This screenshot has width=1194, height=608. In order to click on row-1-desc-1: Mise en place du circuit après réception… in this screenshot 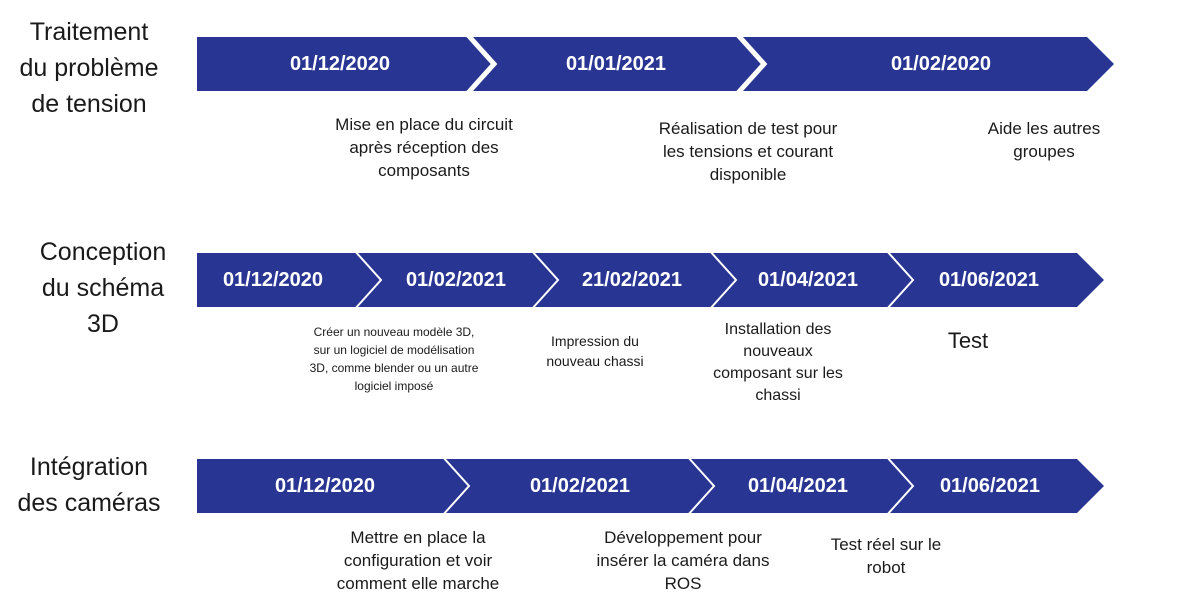, I will do `click(424, 147)`.